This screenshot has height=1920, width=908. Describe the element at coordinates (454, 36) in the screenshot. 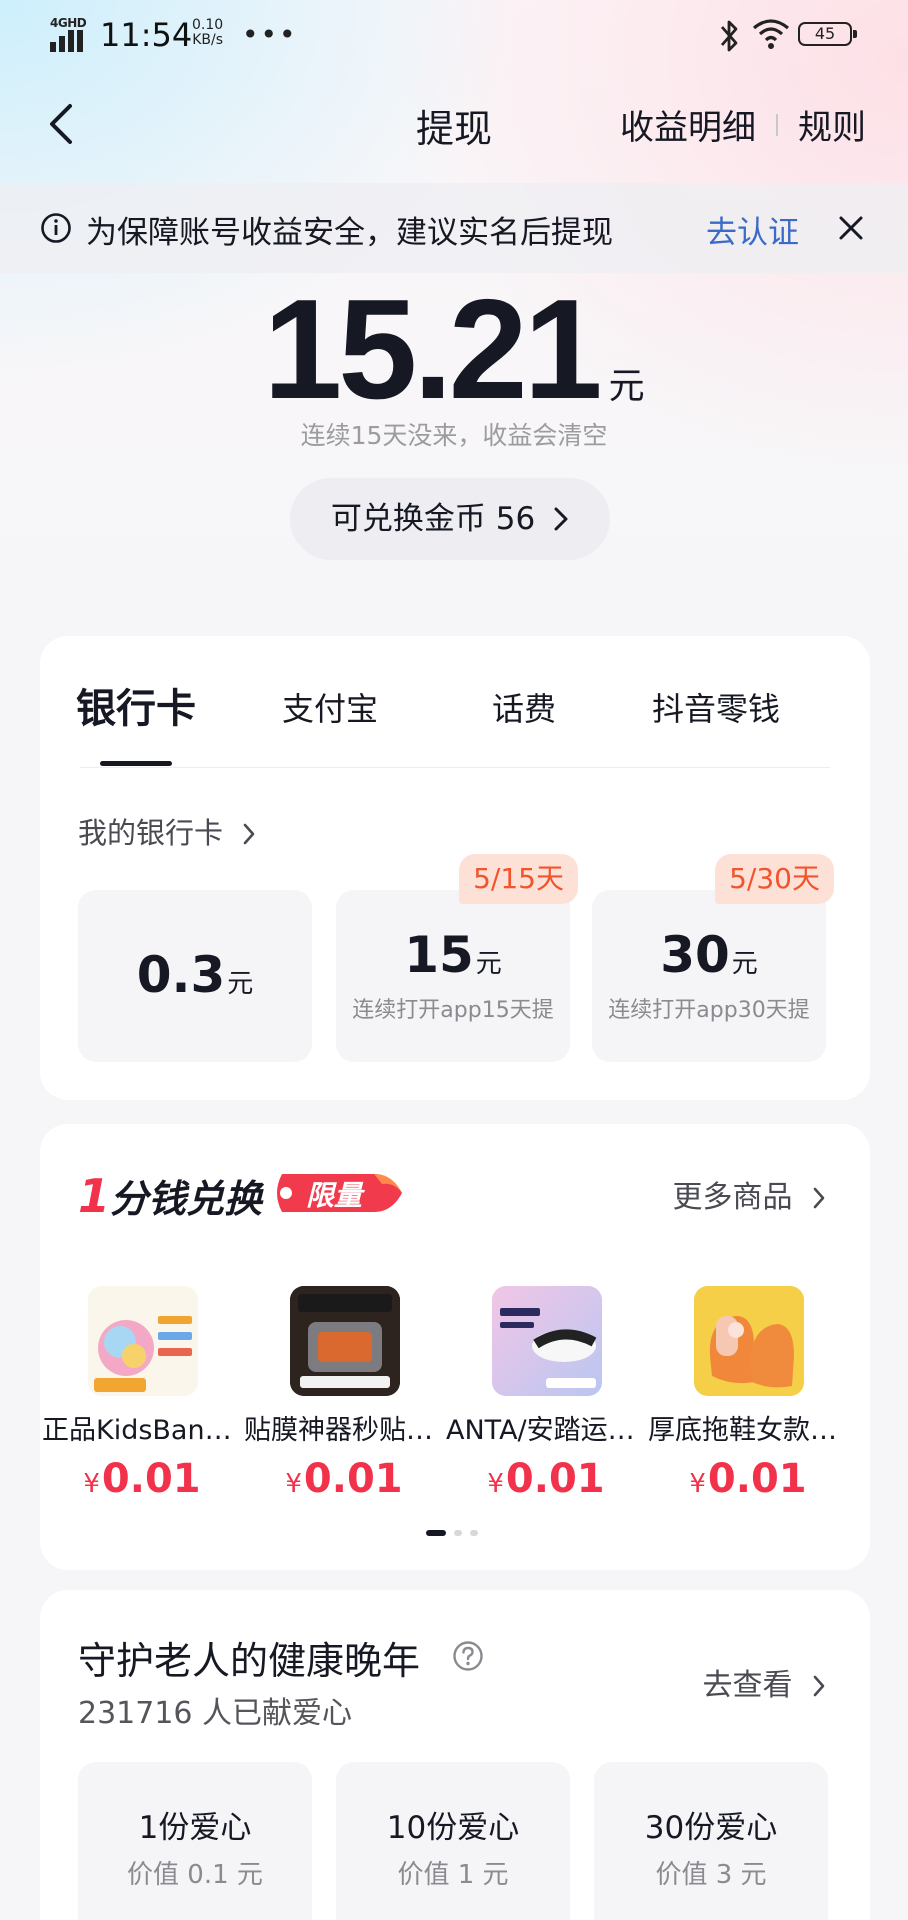

I see `status-bar: 4GHD 11:54 0.10 KB/s ••• 45` at that location.